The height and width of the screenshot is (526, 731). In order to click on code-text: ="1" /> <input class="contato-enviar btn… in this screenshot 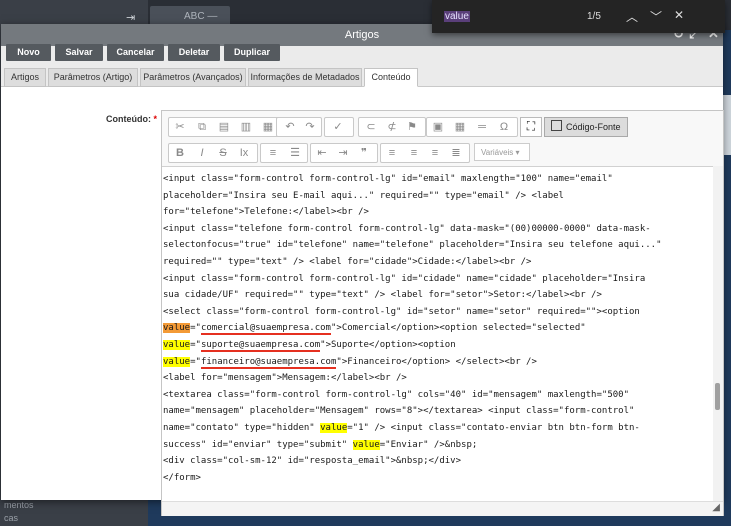, I will do `click(493, 428)`.